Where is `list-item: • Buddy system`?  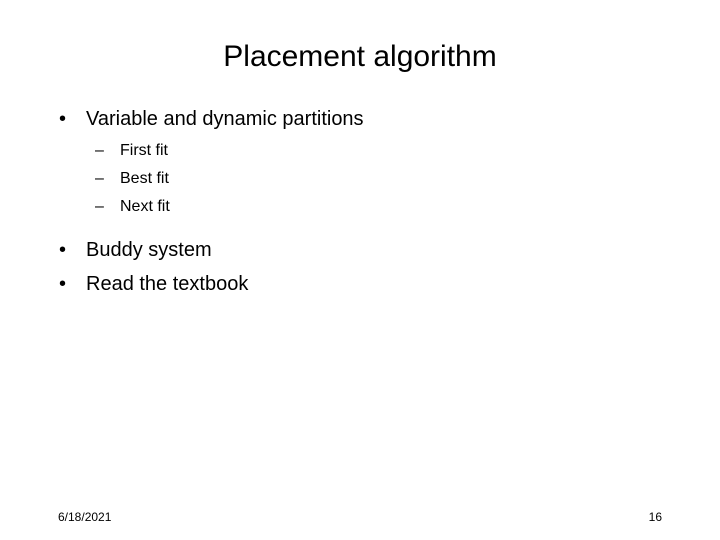
list-item: • Buddy system is located at coordinates (362, 250).